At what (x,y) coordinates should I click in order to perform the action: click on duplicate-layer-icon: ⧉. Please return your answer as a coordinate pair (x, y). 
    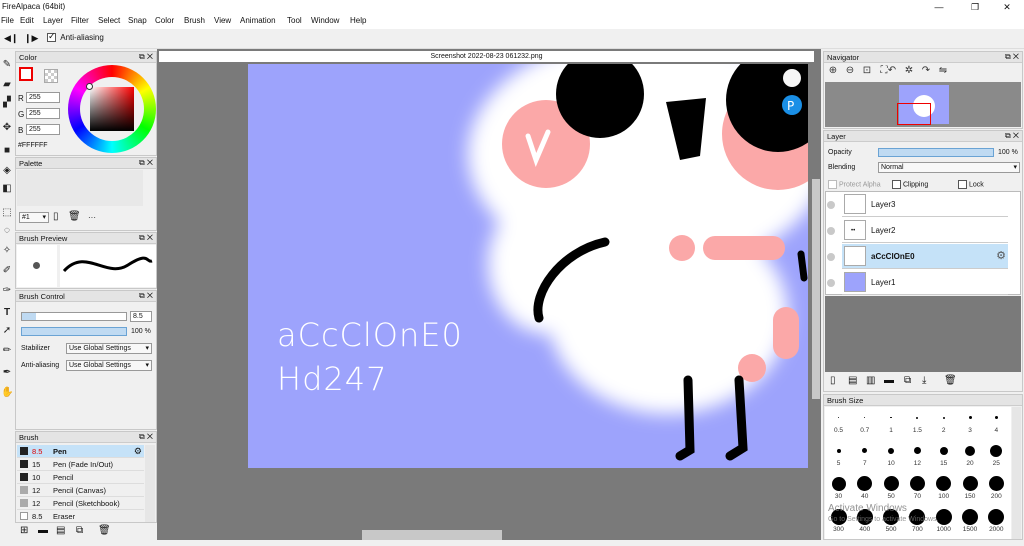
    Looking at the image, I should click on (907, 380).